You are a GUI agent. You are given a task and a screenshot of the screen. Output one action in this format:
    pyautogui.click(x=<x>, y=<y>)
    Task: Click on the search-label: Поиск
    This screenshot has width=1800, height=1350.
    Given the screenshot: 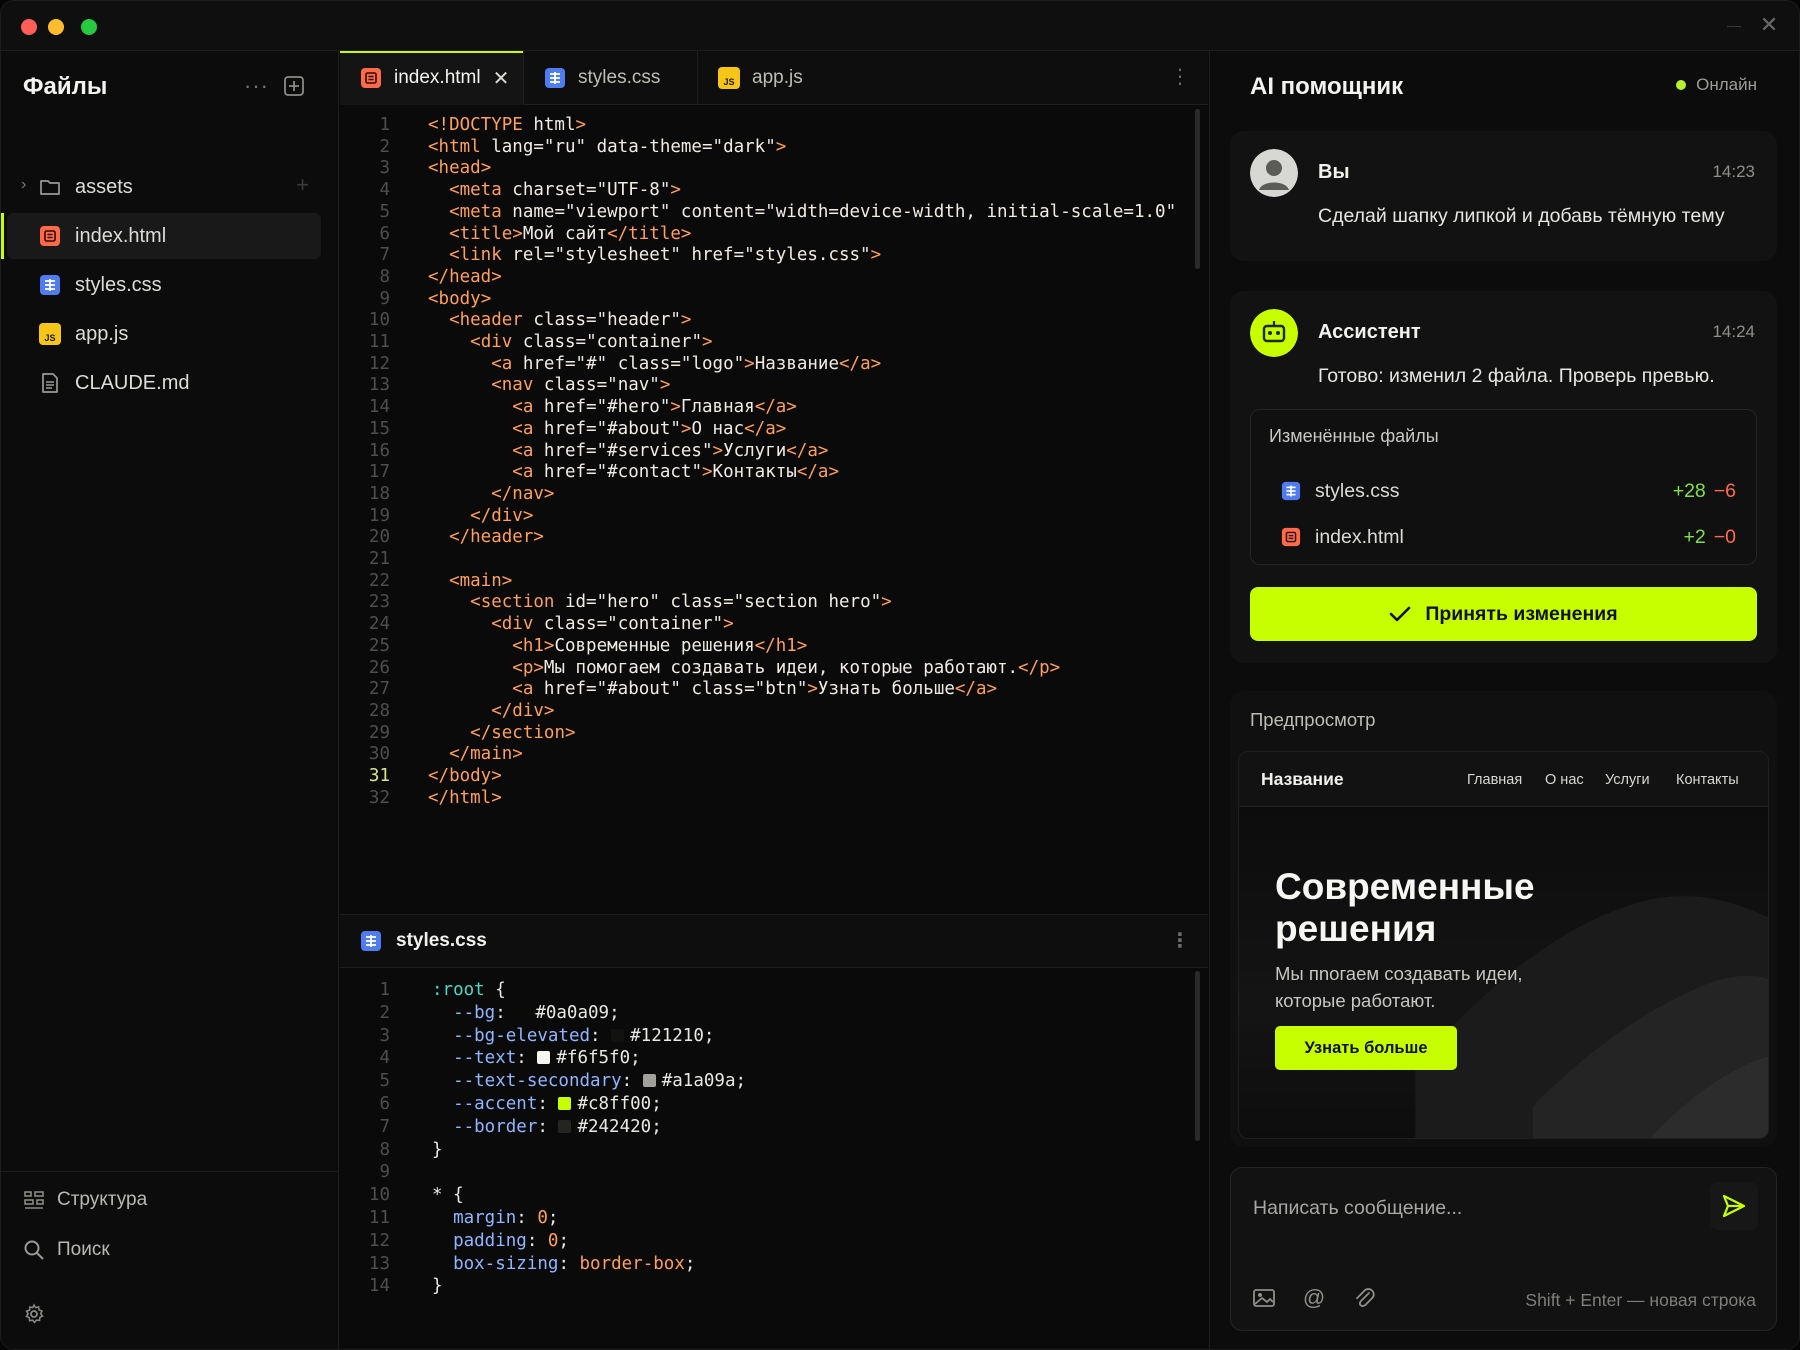 What is the action you would take?
    pyautogui.click(x=83, y=1249)
    